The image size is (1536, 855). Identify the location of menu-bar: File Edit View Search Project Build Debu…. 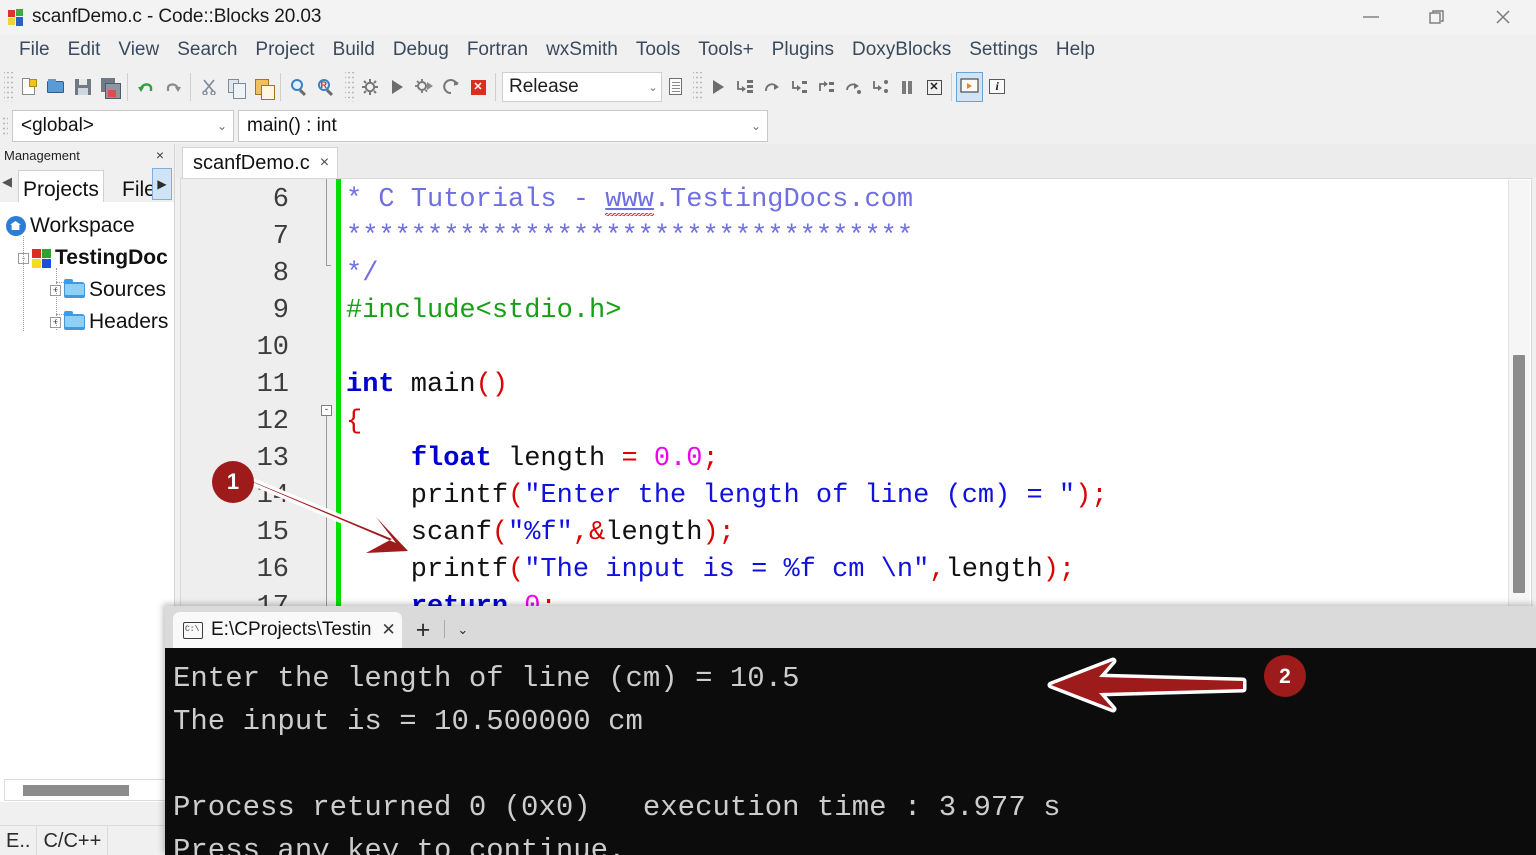
(768, 50).